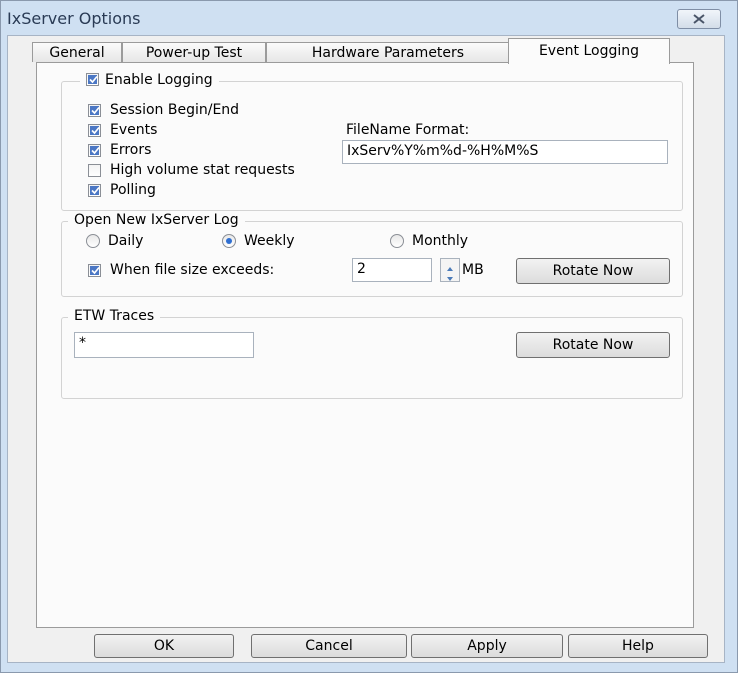 The height and width of the screenshot is (673, 738). What do you see at coordinates (133, 190) in the screenshot?
I see `polling-label: Polling` at bounding box center [133, 190].